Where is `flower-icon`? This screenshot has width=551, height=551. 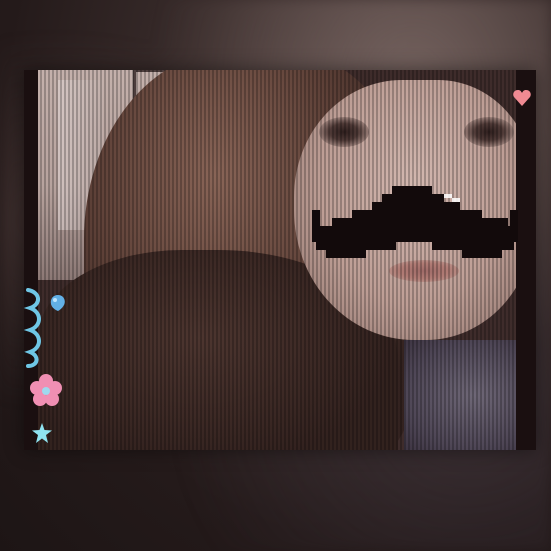
flower-icon is located at coordinates (46, 390).